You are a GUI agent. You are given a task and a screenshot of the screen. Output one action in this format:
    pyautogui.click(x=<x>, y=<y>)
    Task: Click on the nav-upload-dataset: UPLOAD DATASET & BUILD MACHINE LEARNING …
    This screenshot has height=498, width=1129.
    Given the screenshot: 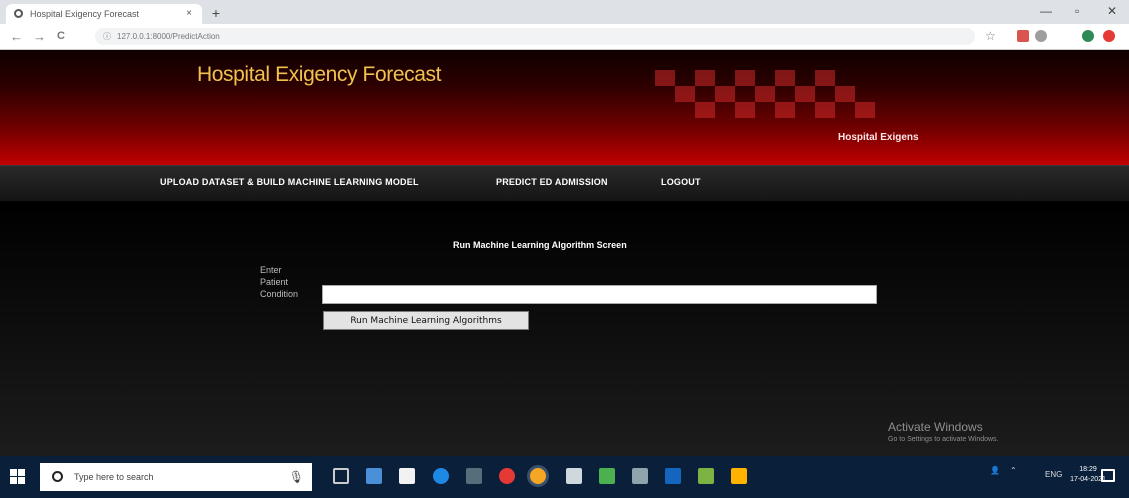 What is the action you would take?
    pyautogui.click(x=289, y=182)
    